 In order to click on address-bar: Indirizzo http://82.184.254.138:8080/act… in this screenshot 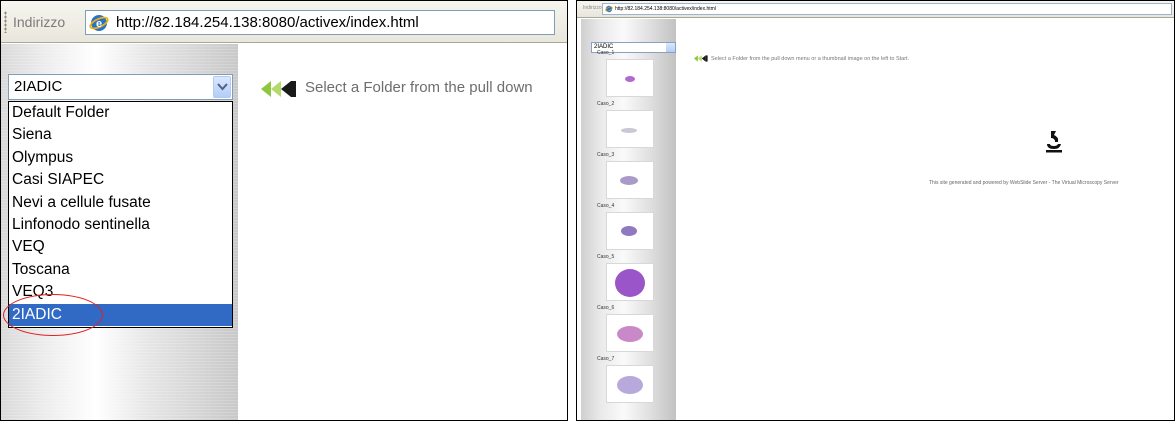, I will do `click(875, 9)`.